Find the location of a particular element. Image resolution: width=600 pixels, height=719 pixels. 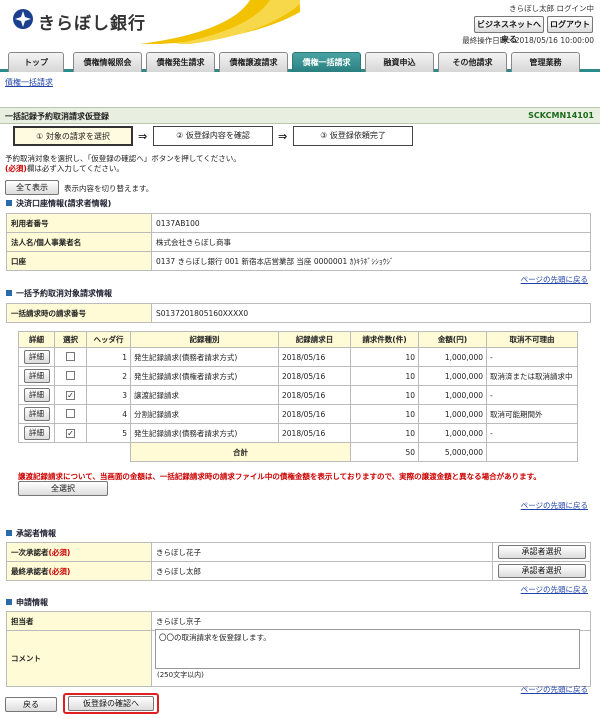

show-all-text: 表示内容を切り替えます。 is located at coordinates (109, 188).